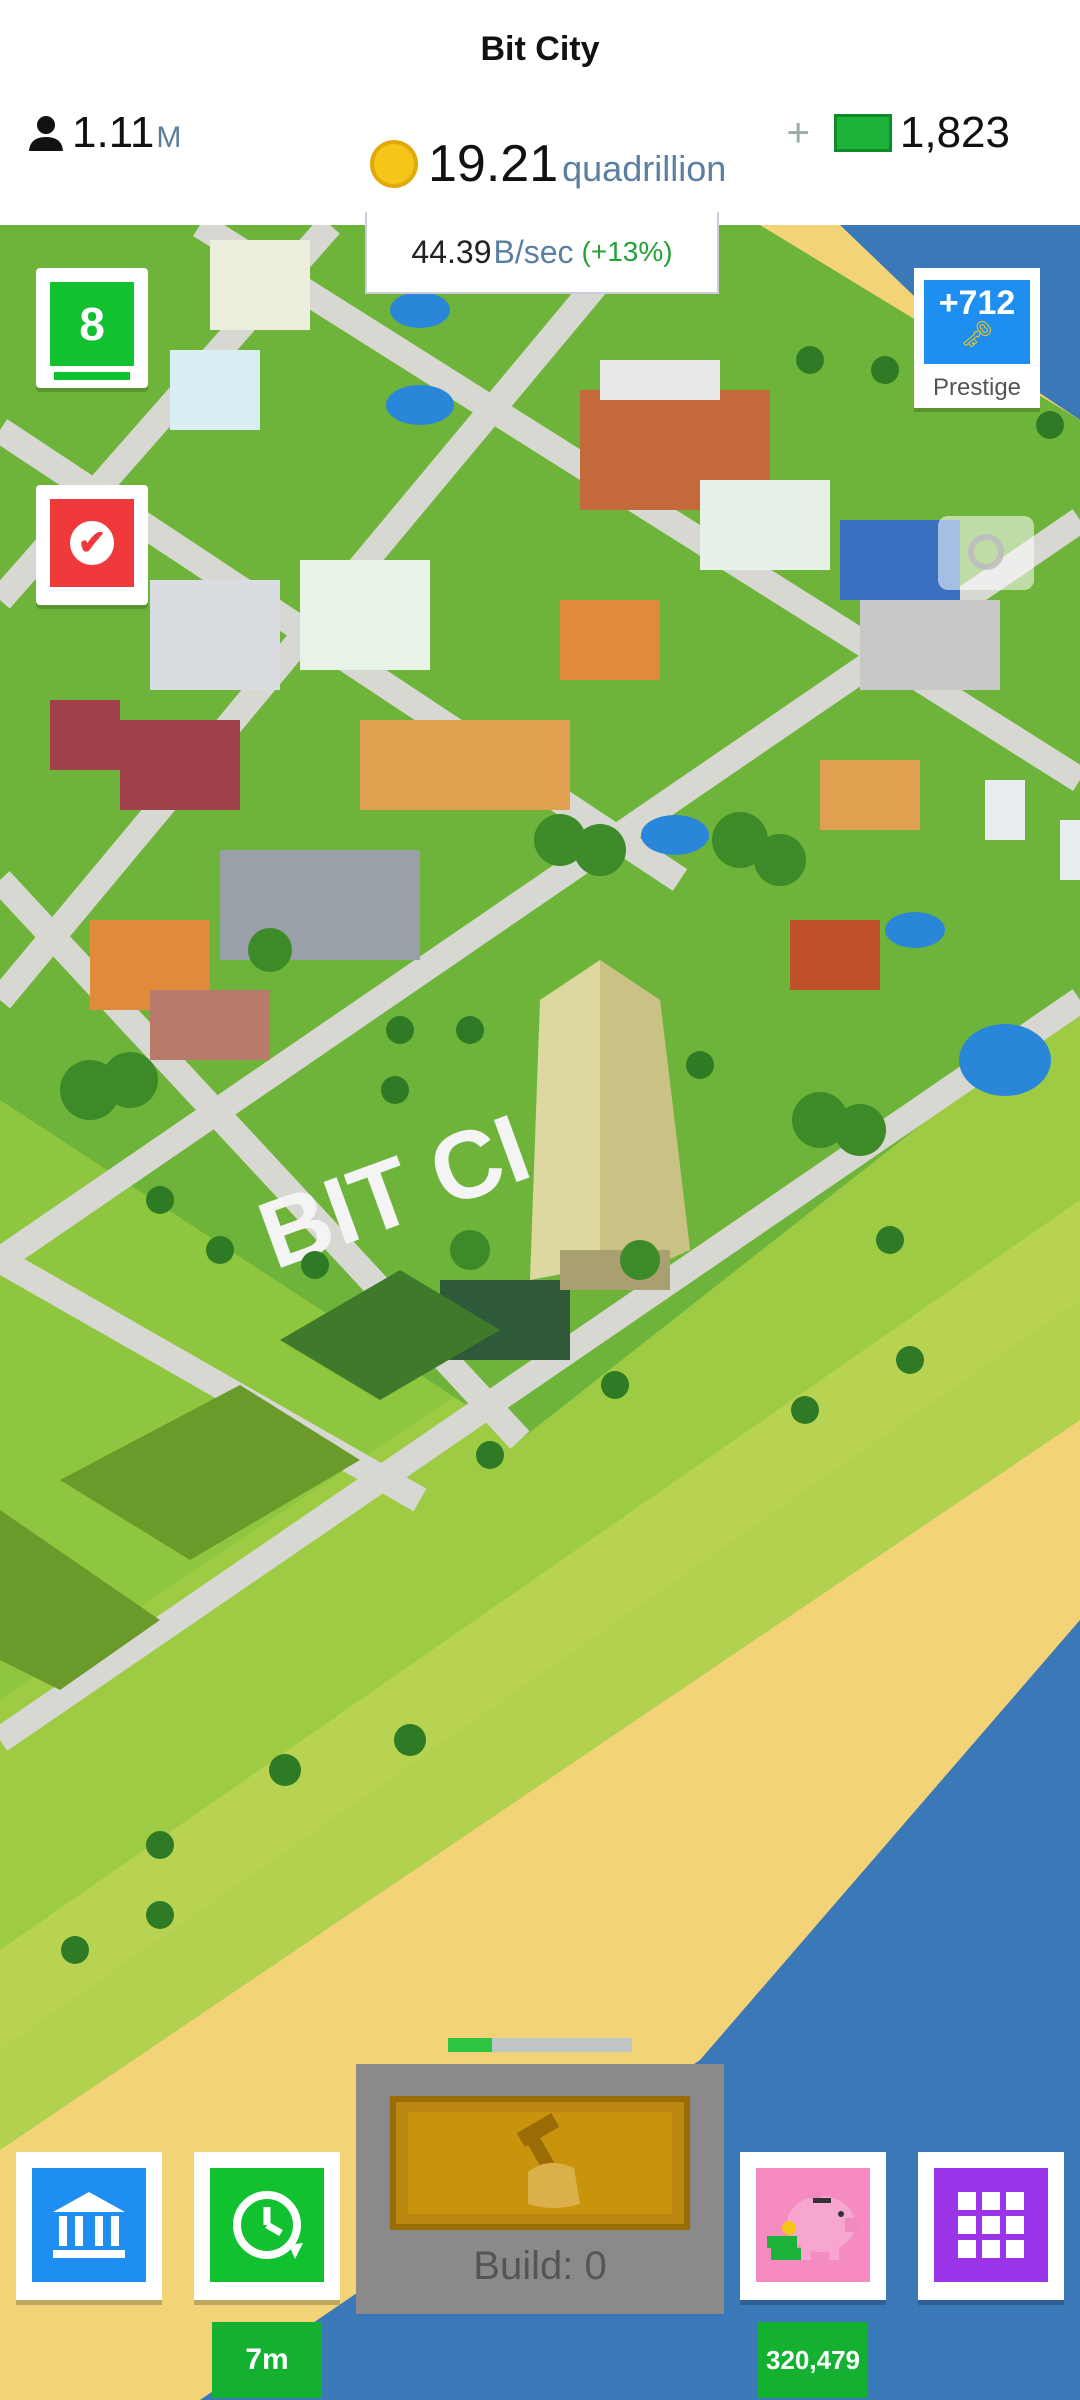 This screenshot has height=2400, width=1080. Describe the element at coordinates (451, 251) in the screenshot. I see `income-rate-value: 44.39` at that location.